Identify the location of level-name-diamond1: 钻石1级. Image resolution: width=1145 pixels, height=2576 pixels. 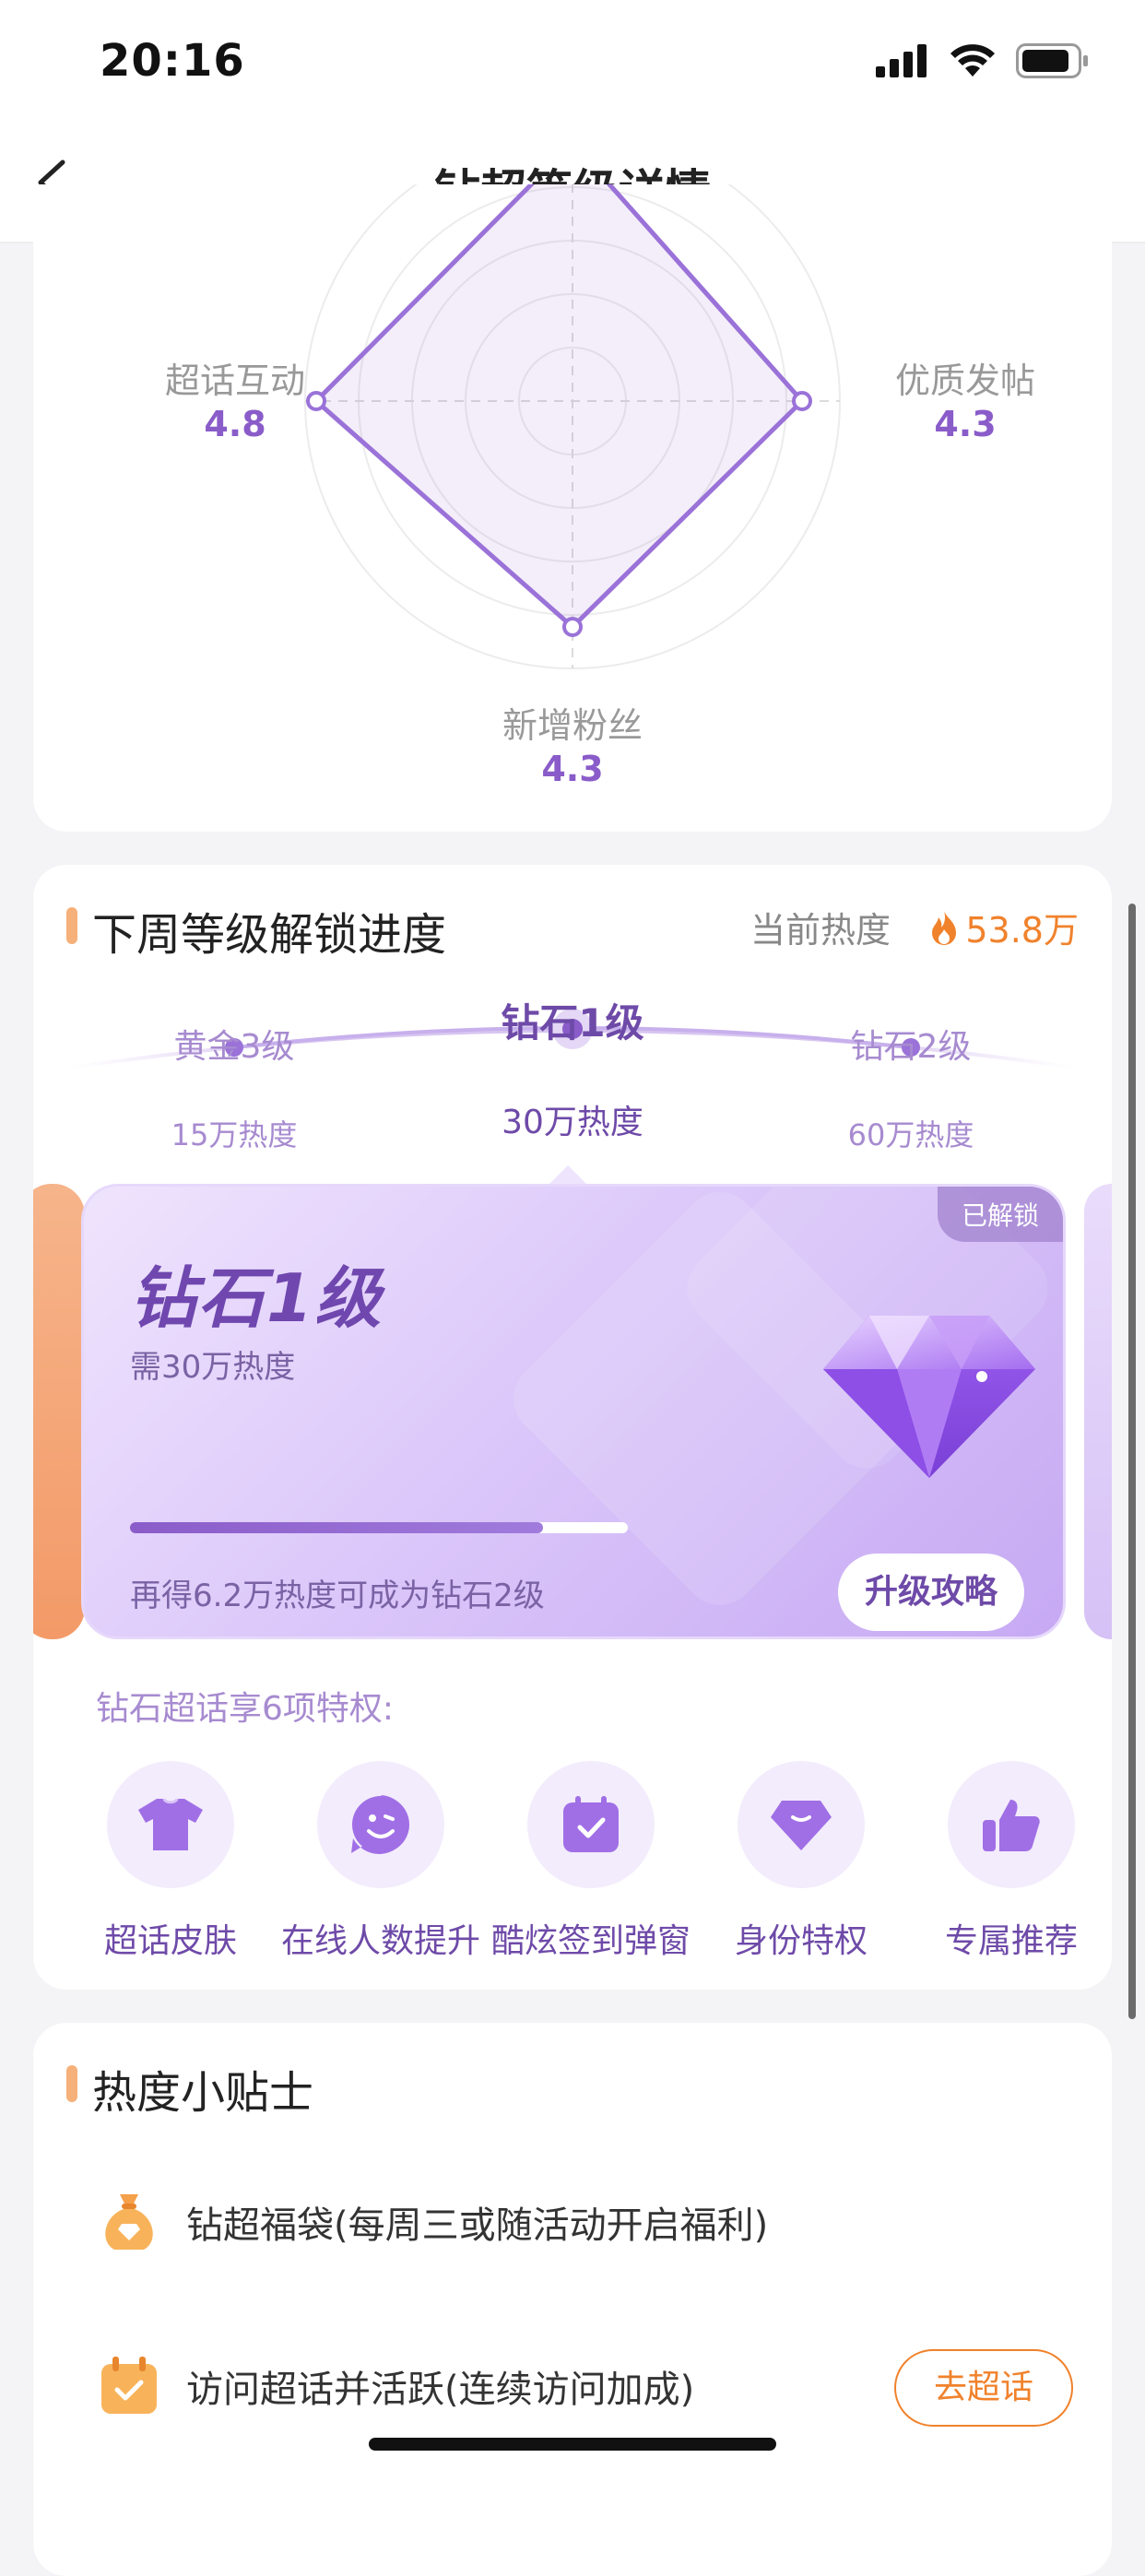
(572, 1020).